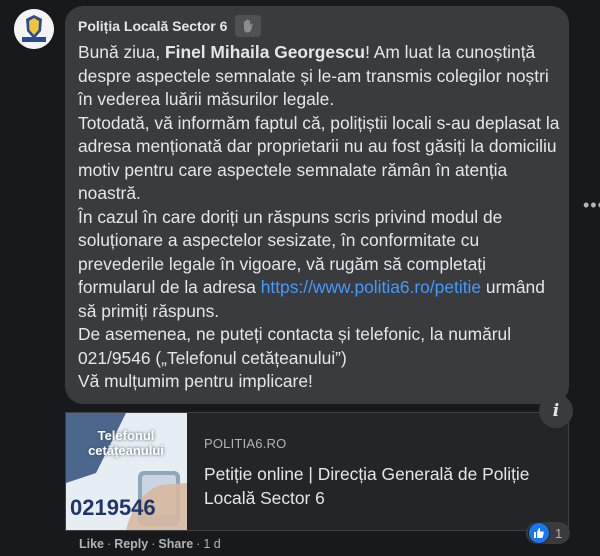  I want to click on police-logo-icon, so click(34, 29).